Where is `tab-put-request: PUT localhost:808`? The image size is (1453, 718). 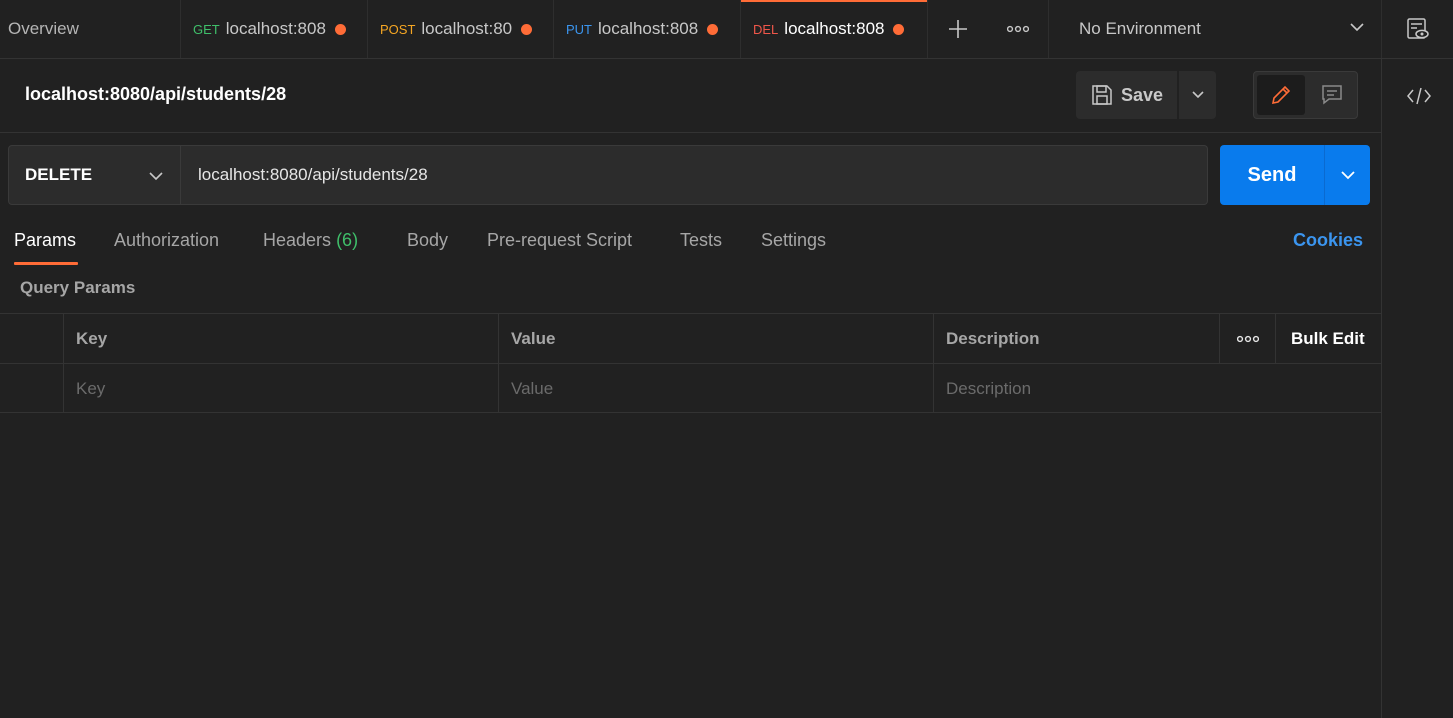 tab-put-request: PUT localhost:808 is located at coordinates (647, 29).